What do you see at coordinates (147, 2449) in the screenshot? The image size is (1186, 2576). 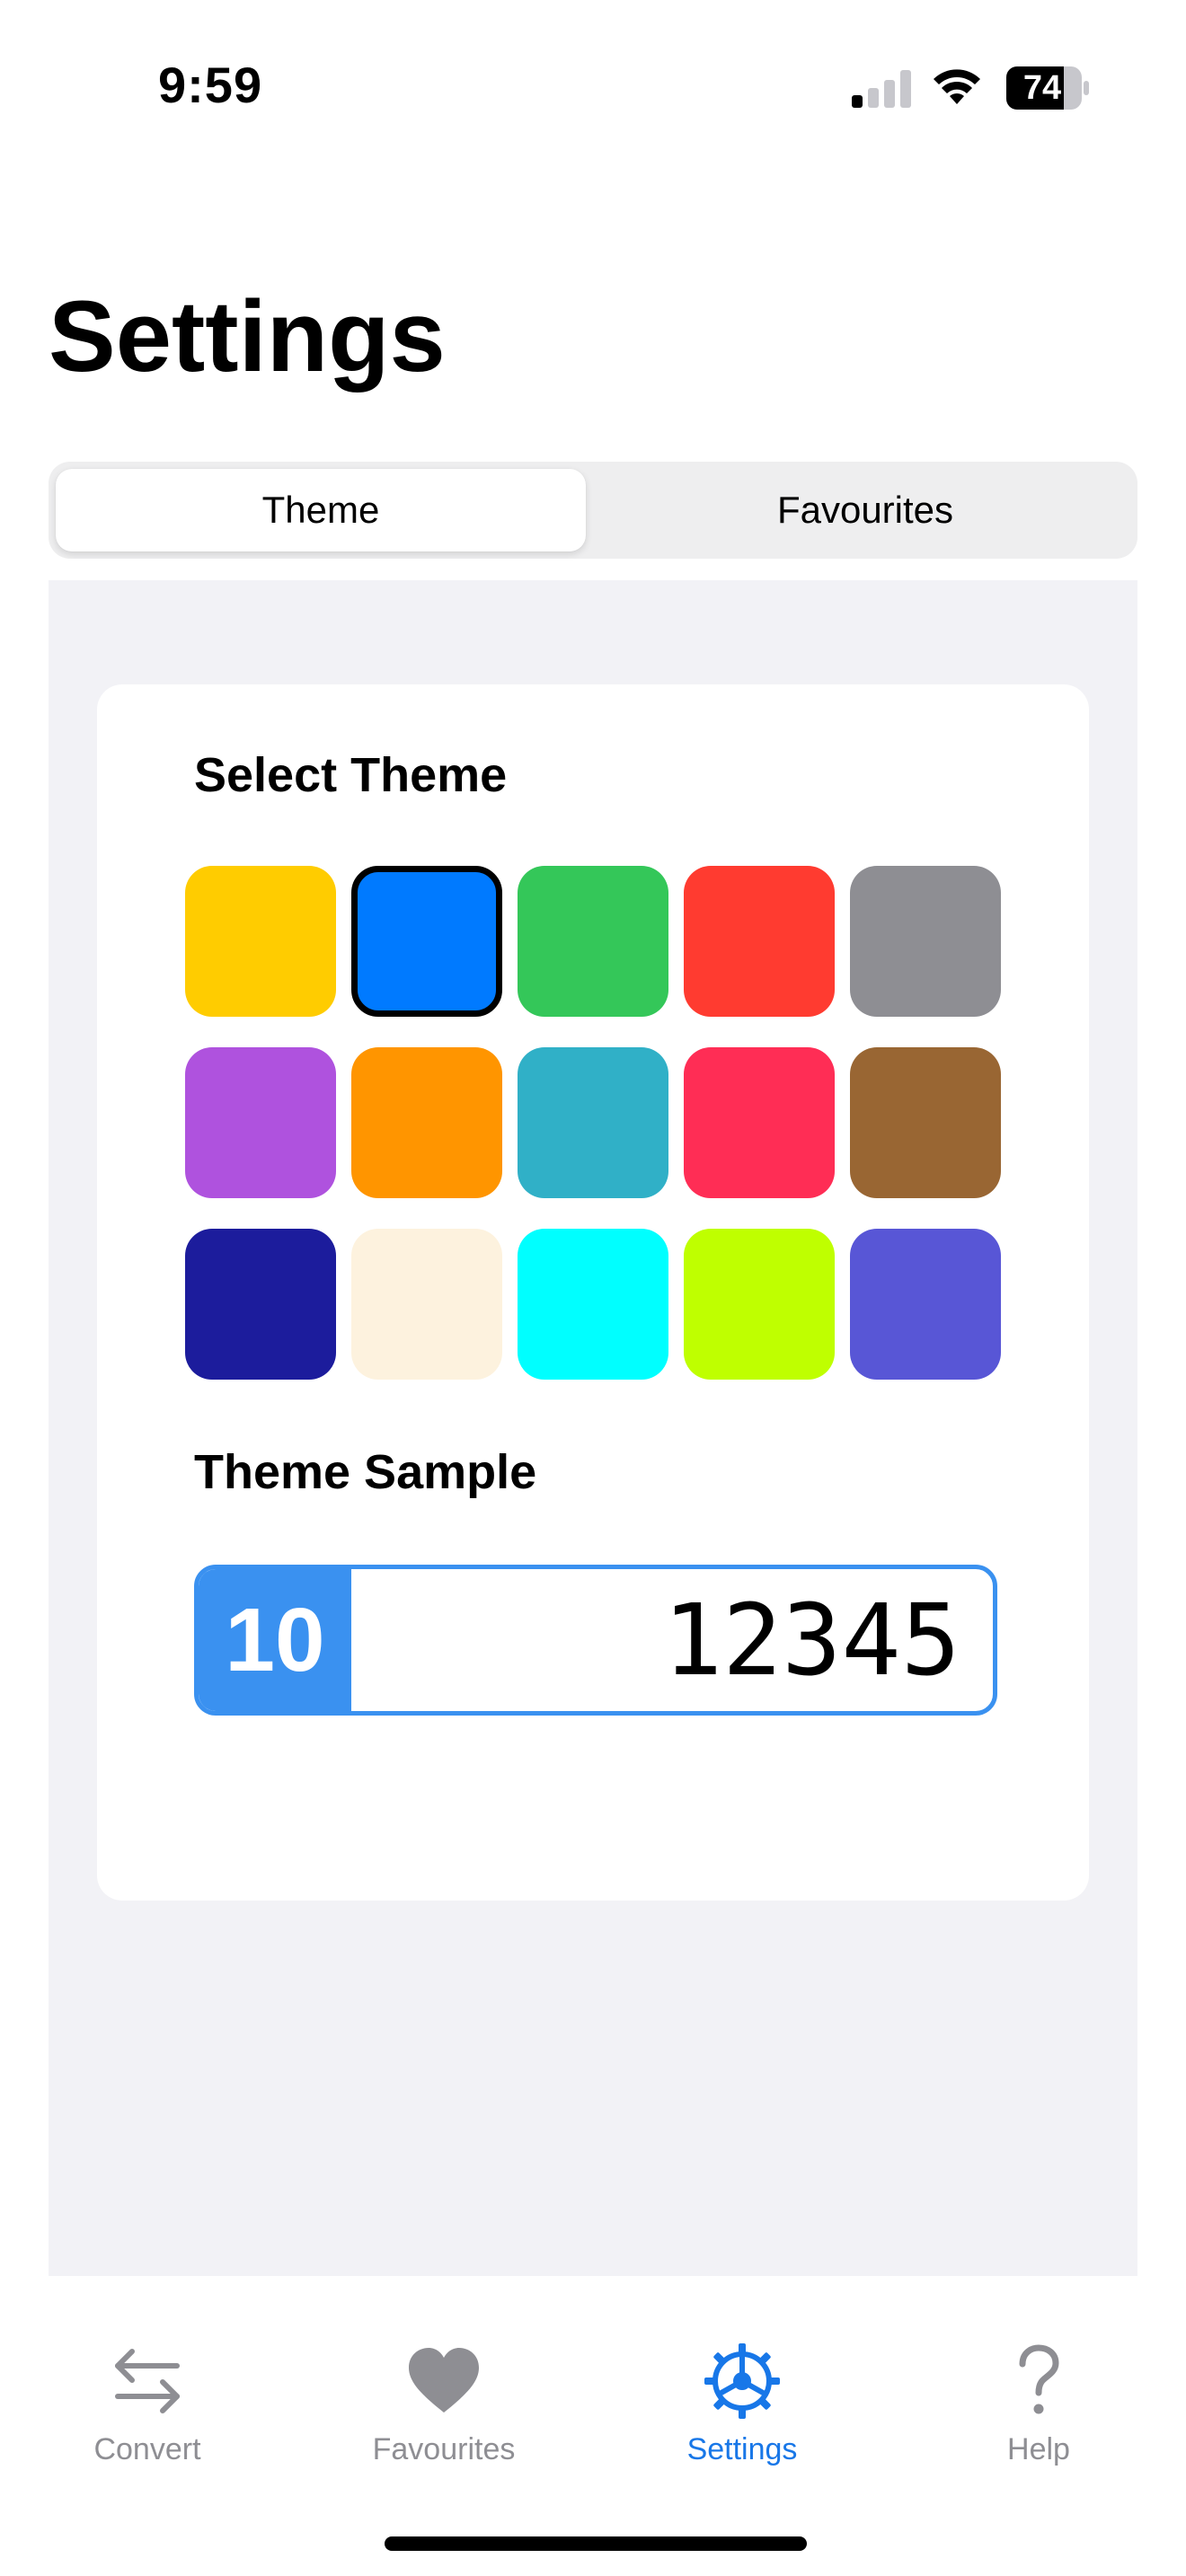 I see `tab-convert-label: Convert` at bounding box center [147, 2449].